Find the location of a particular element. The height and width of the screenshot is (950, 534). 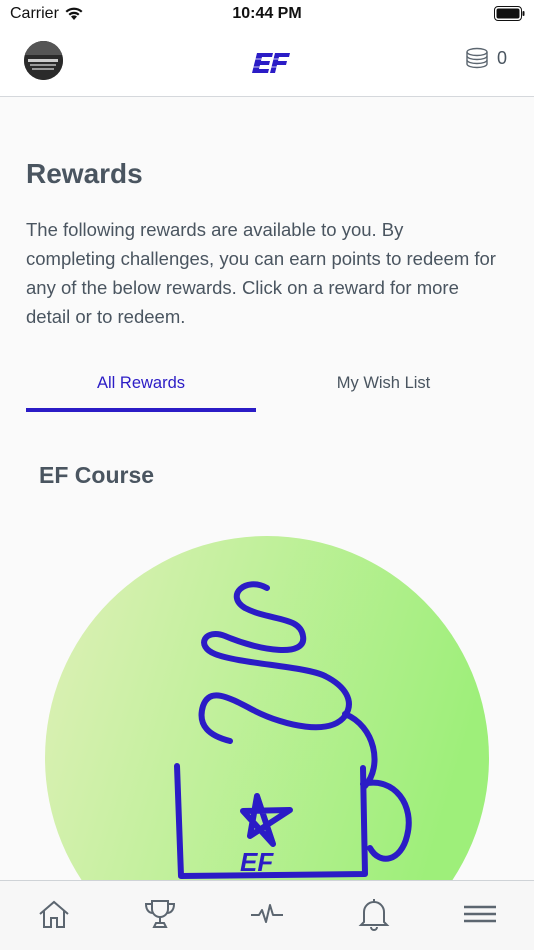

notifications-tab is located at coordinates (374, 914).